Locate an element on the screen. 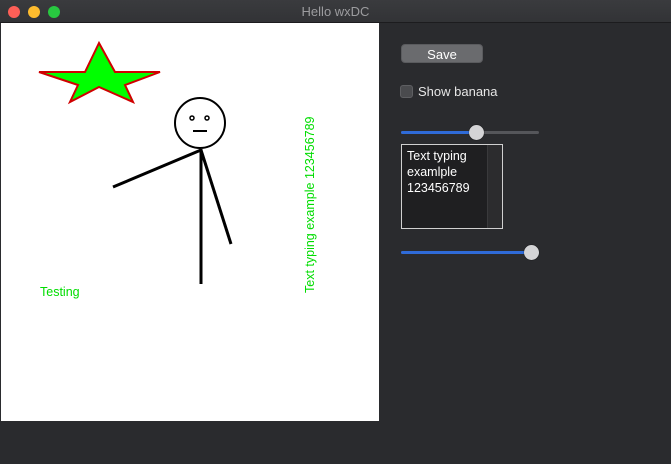 The width and height of the screenshot is (671, 464). vertical-text: Text typing example 123456789 is located at coordinates (310, 204).